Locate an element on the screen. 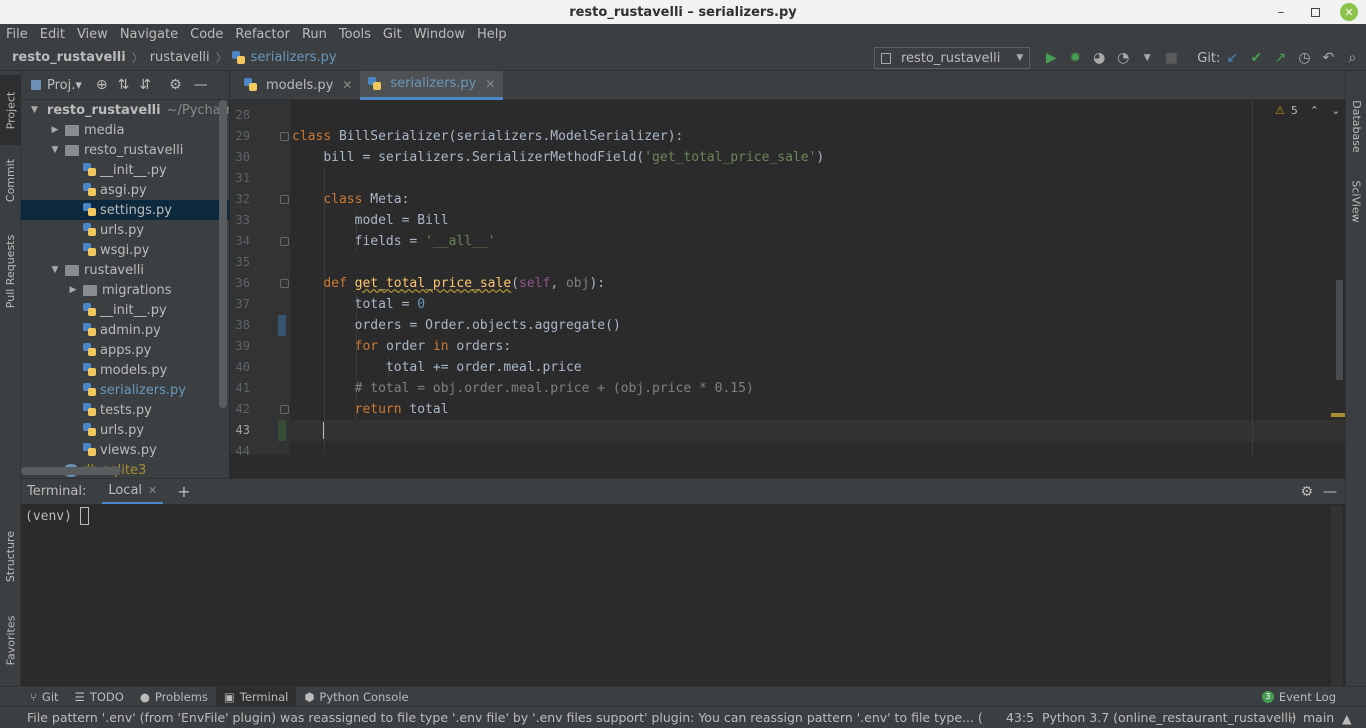 The image size is (1366, 728). breadcrumb-folder: rustavelli is located at coordinates (180, 57).